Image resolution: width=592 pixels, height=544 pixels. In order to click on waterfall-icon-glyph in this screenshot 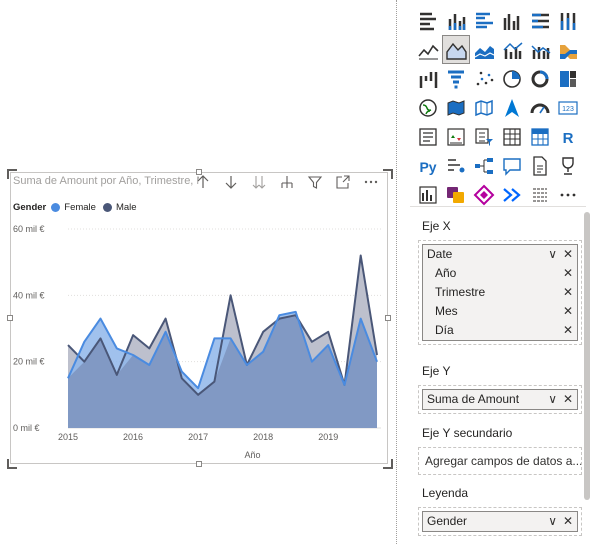, I will do `click(428, 79)`.